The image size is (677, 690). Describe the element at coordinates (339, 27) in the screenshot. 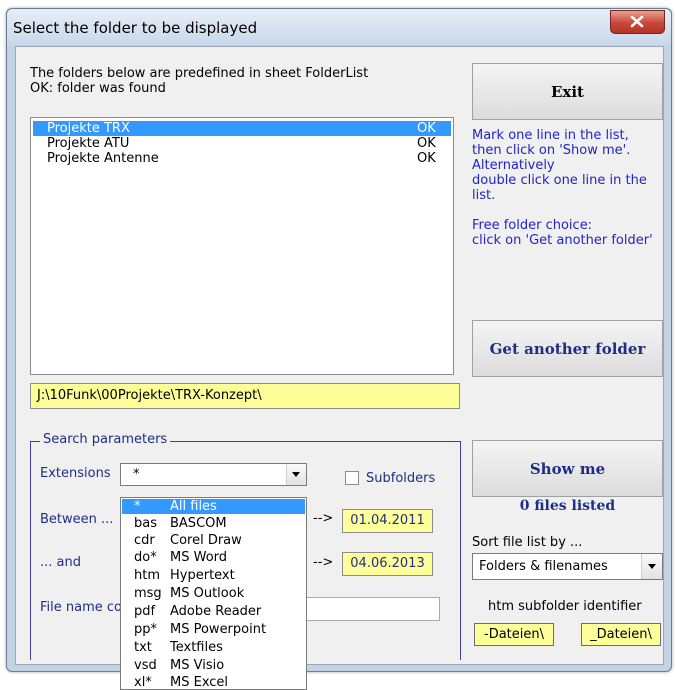

I see `title-bar: Select the folder to be displayed` at that location.